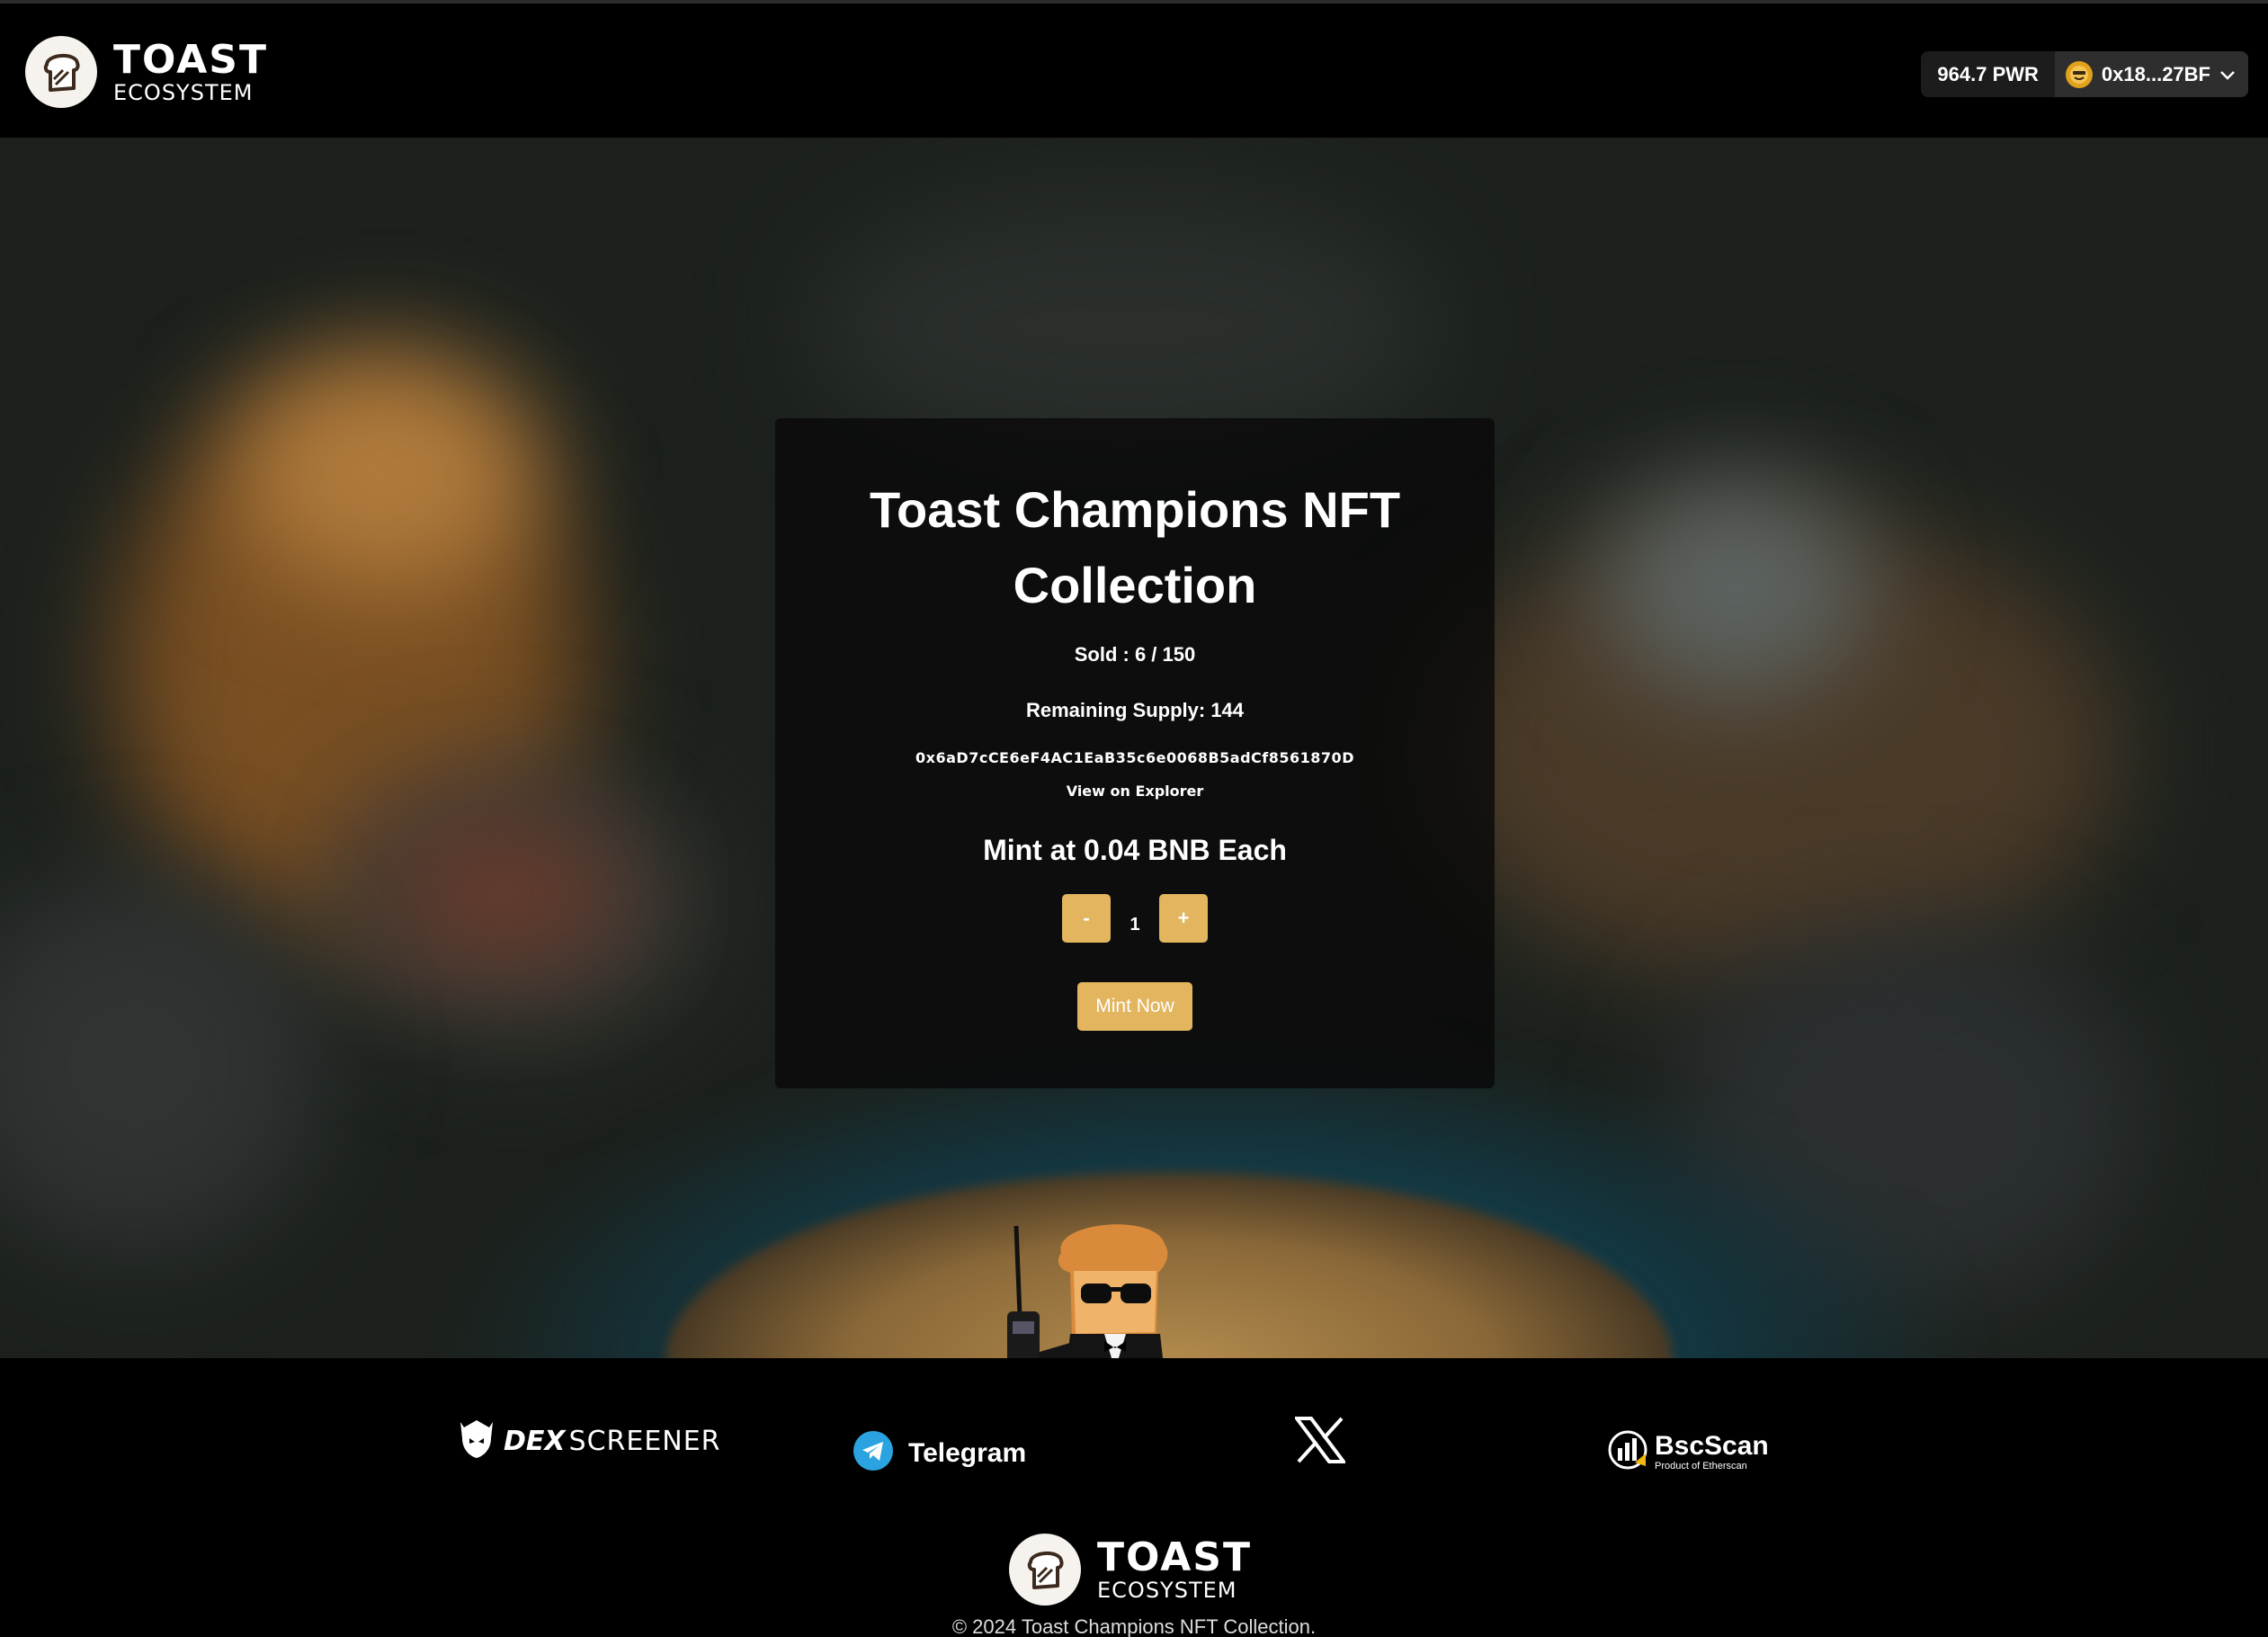 This screenshot has width=2268, height=1637. What do you see at coordinates (1736, 587) in the screenshot?
I see `bg-pot-blur` at bounding box center [1736, 587].